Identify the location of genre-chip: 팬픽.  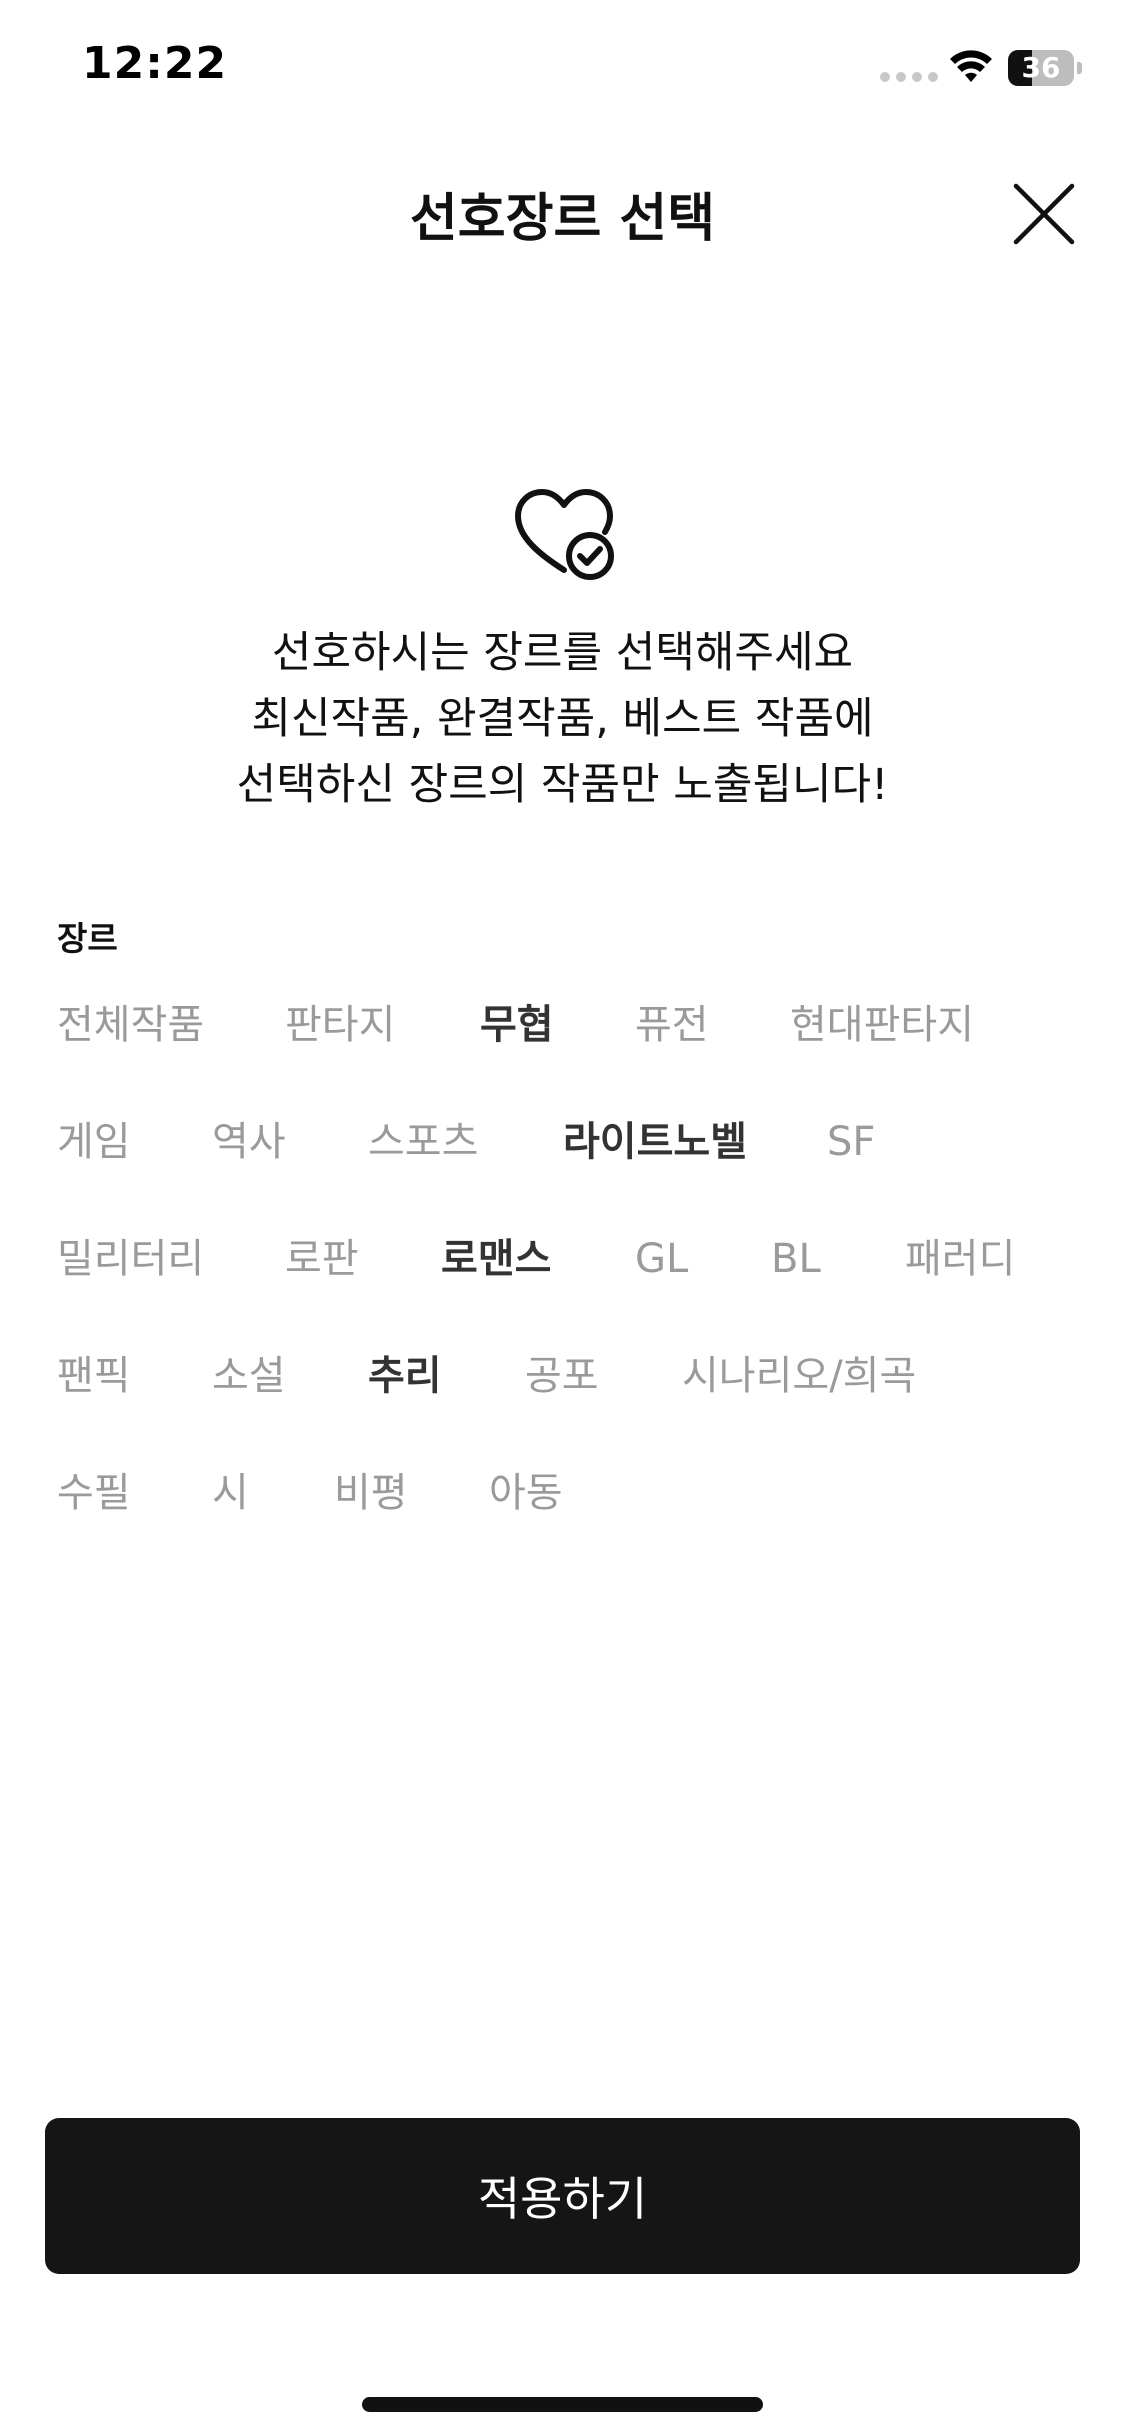
(94, 1376).